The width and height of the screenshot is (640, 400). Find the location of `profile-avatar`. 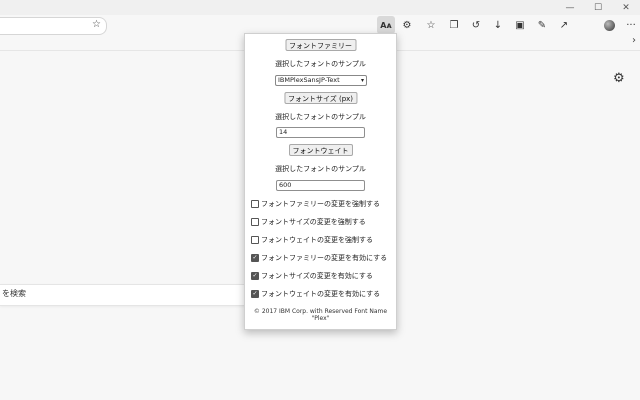

profile-avatar is located at coordinates (609, 25).